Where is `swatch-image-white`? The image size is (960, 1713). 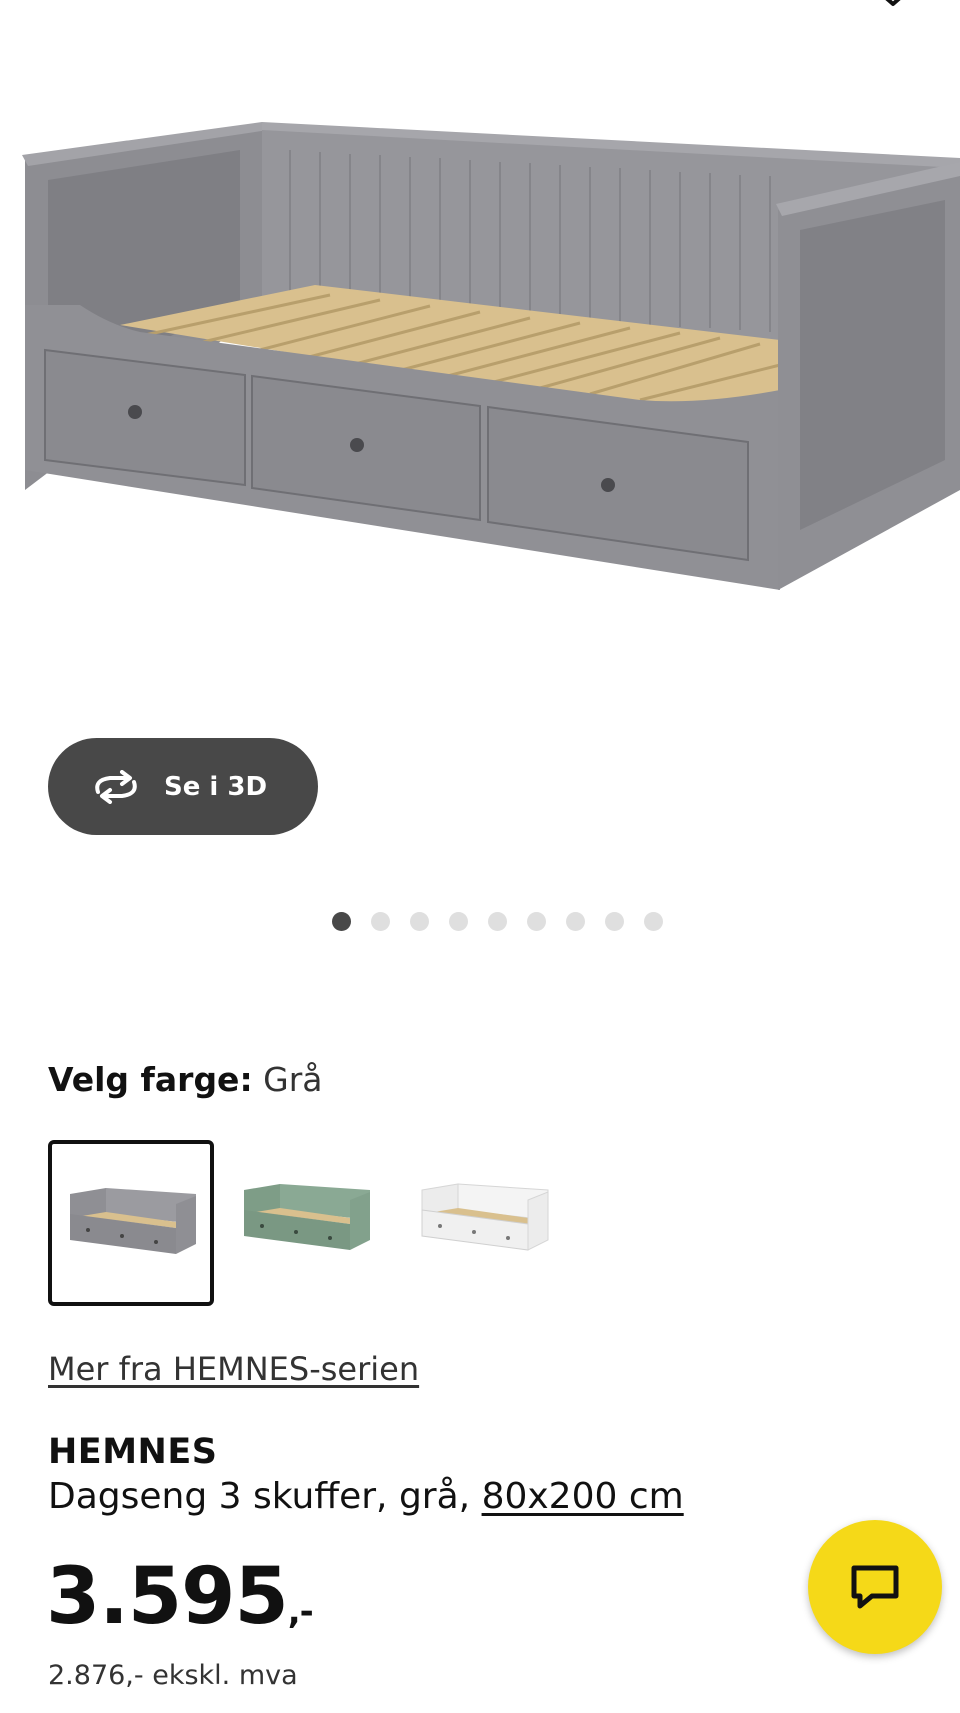
swatch-image-white is located at coordinates (485, 1217).